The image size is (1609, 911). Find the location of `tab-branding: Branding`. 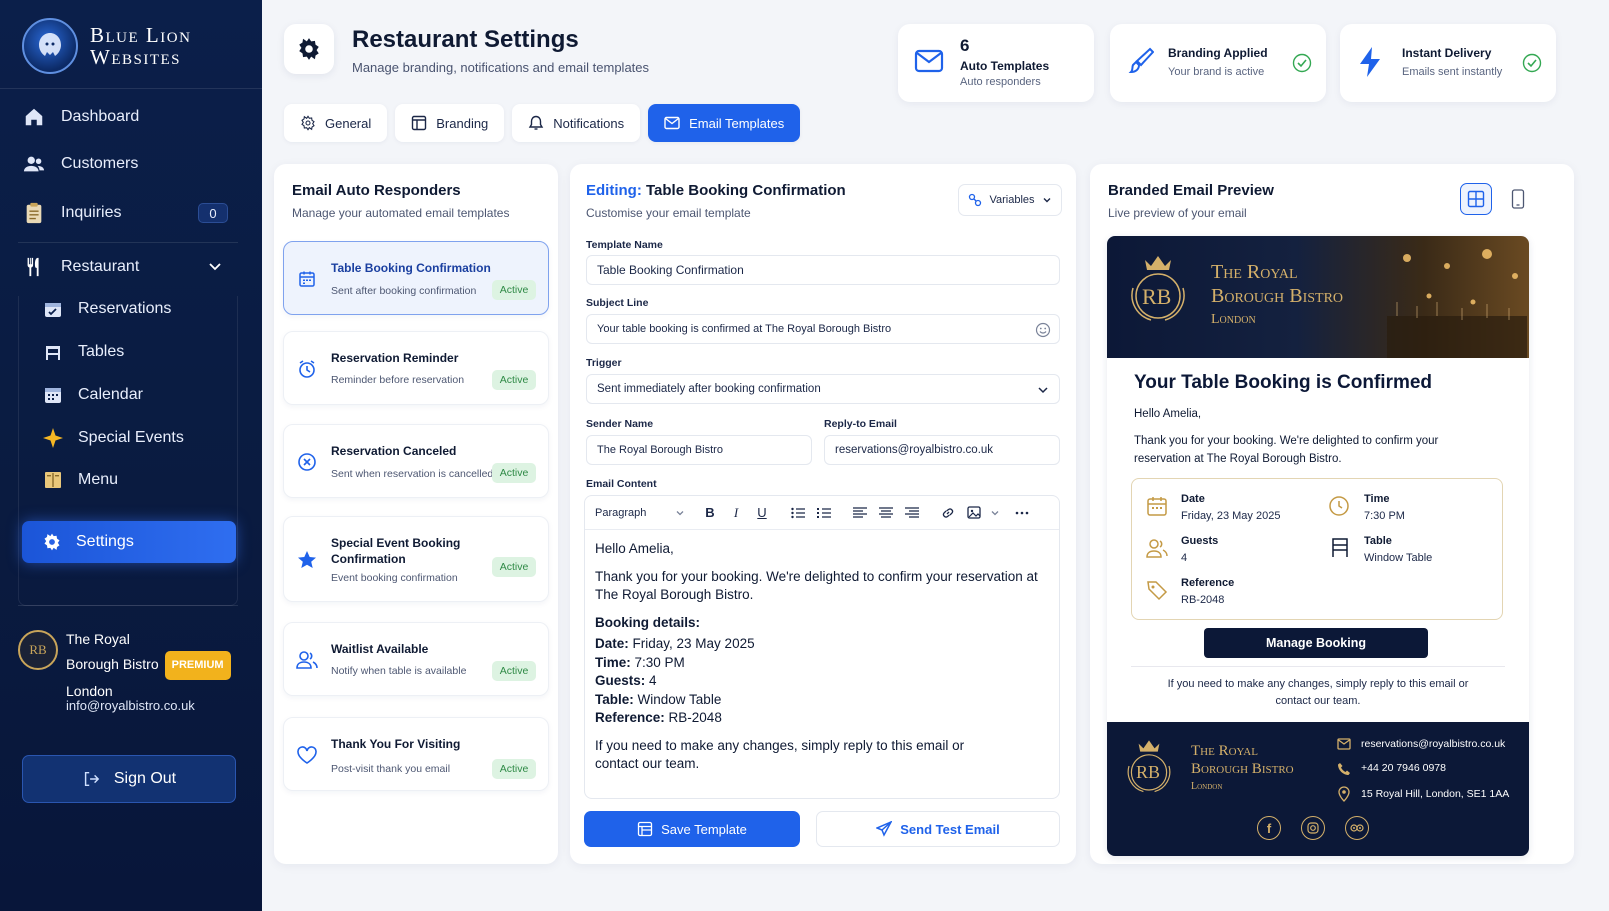

tab-branding: Branding is located at coordinates (450, 123).